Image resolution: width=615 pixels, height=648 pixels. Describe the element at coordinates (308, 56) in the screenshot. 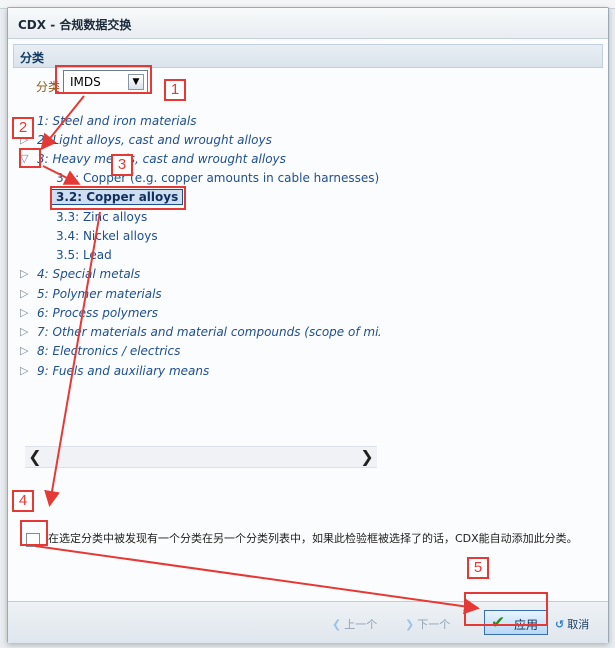

I see `category-section-header: 分类` at that location.